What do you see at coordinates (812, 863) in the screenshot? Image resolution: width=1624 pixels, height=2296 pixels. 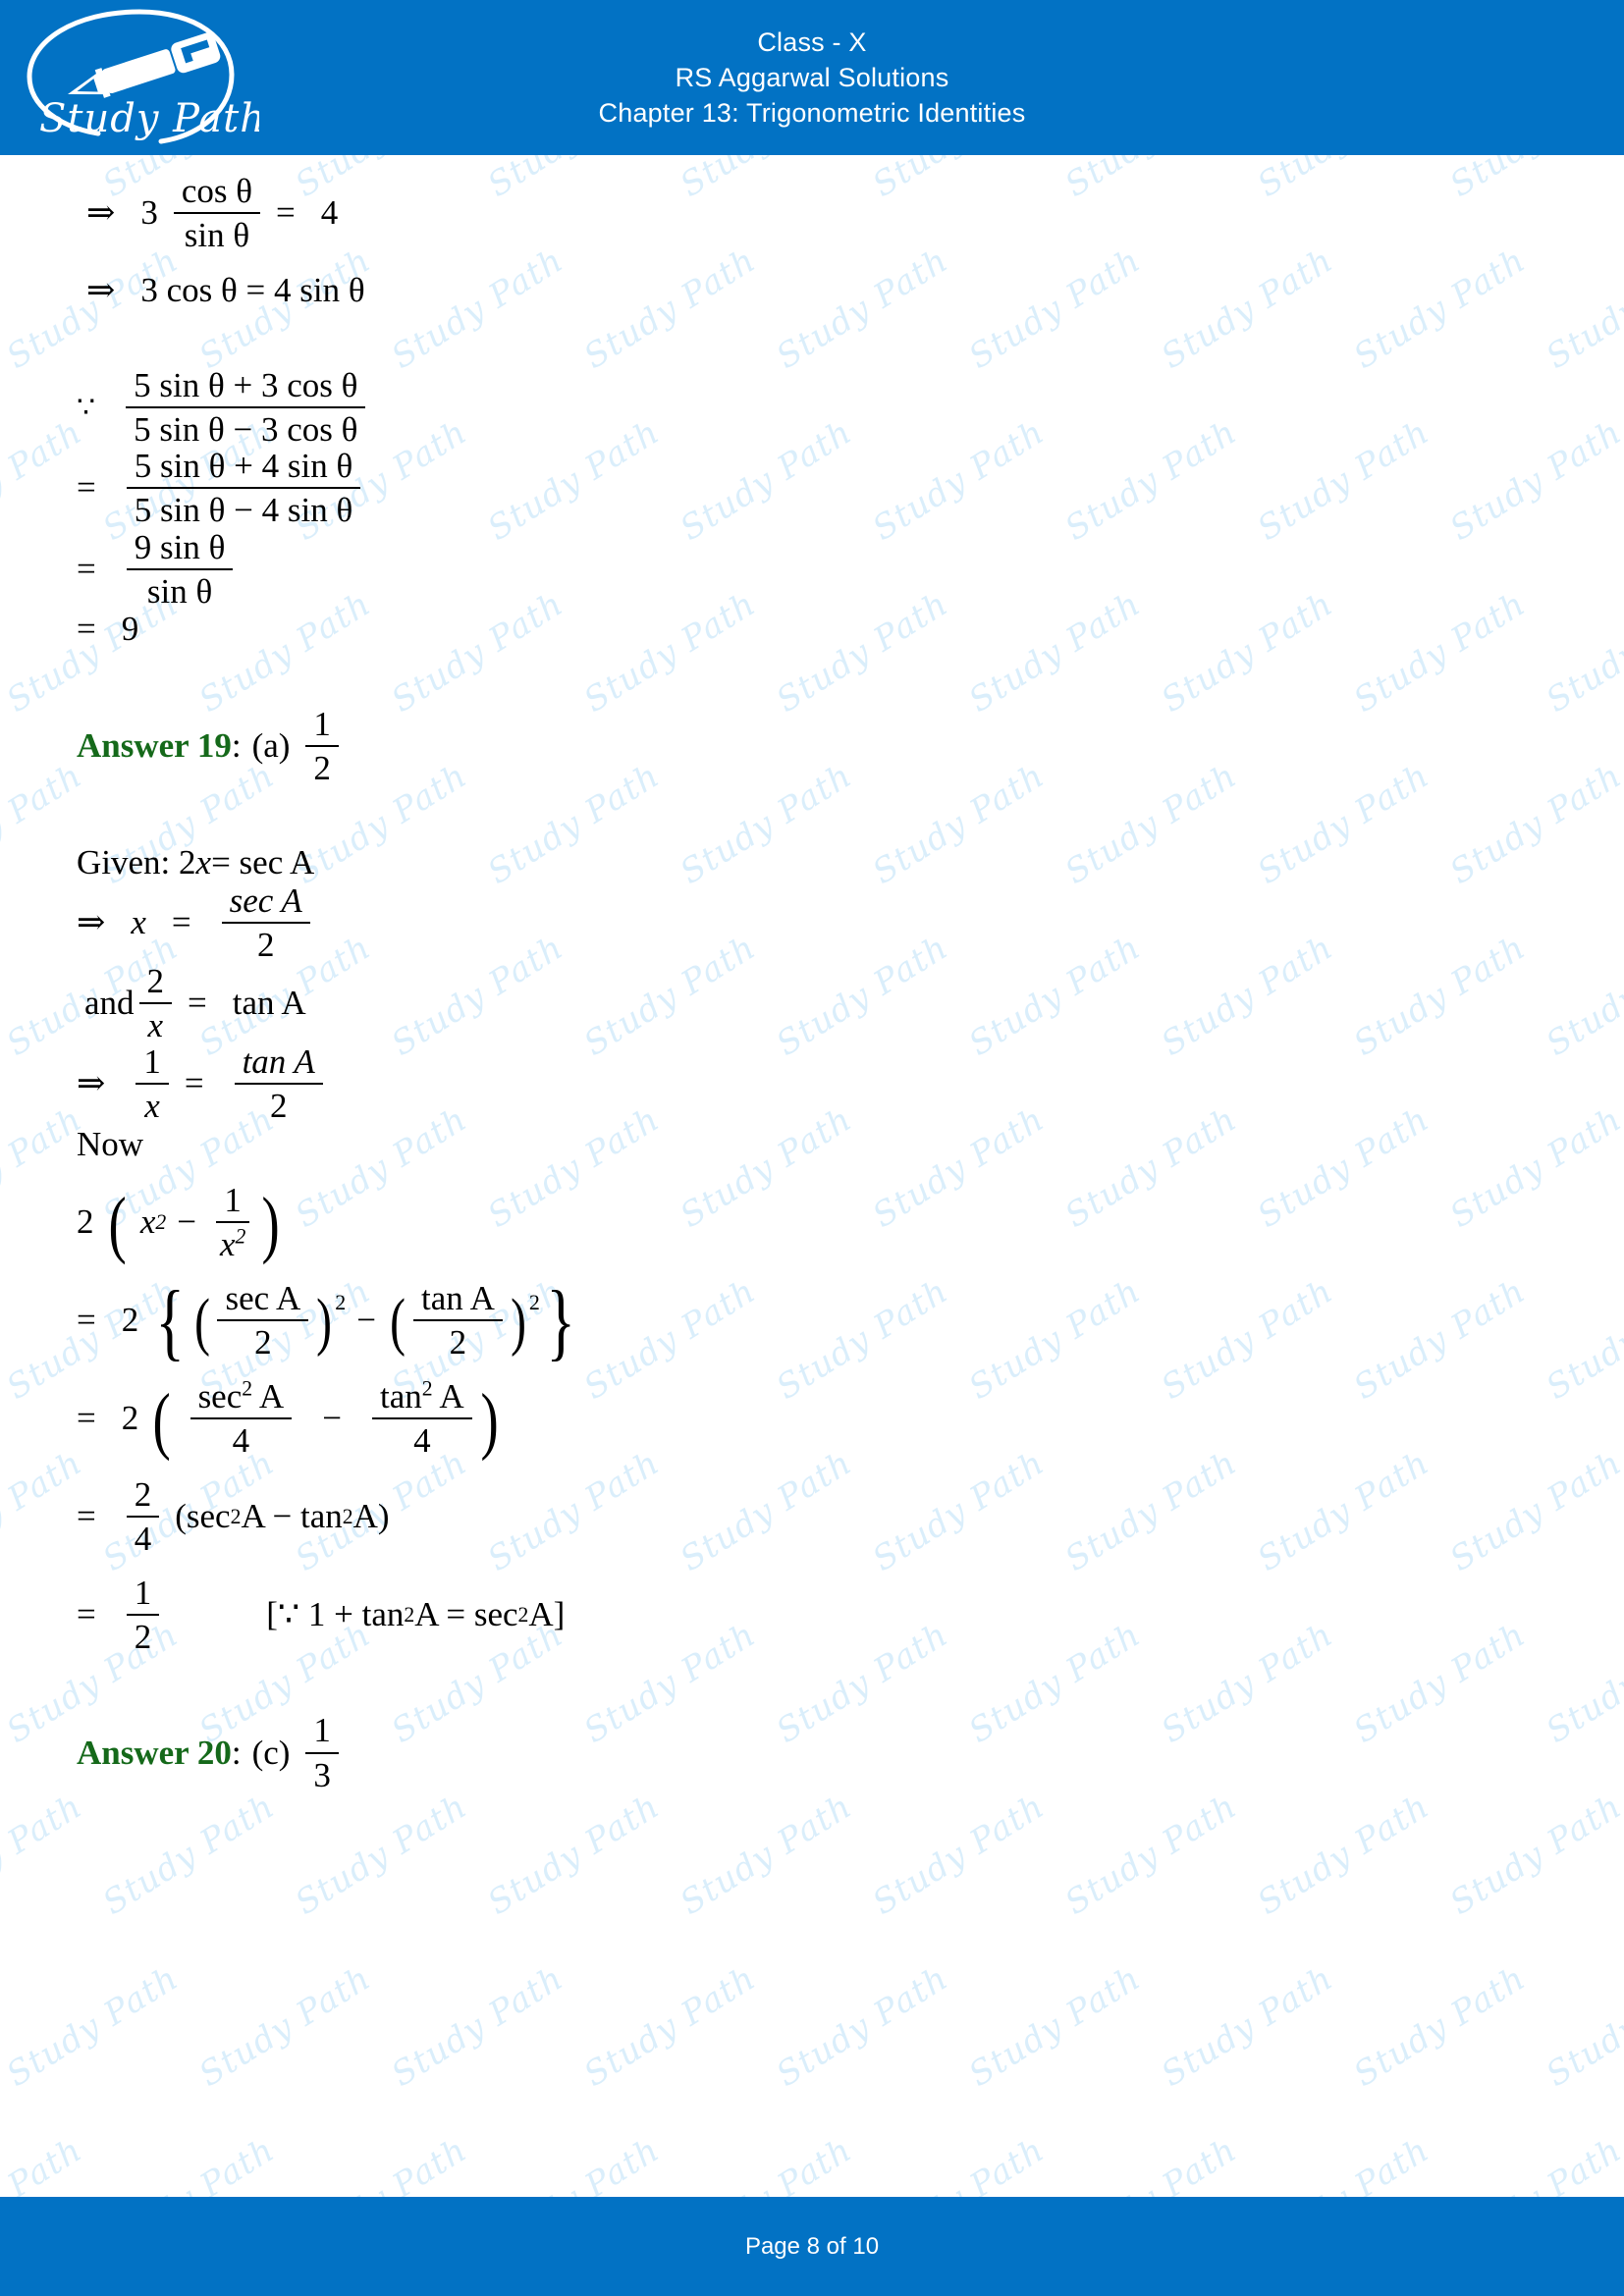 I see `math-line-given19: Given: 2 x = sec A` at bounding box center [812, 863].